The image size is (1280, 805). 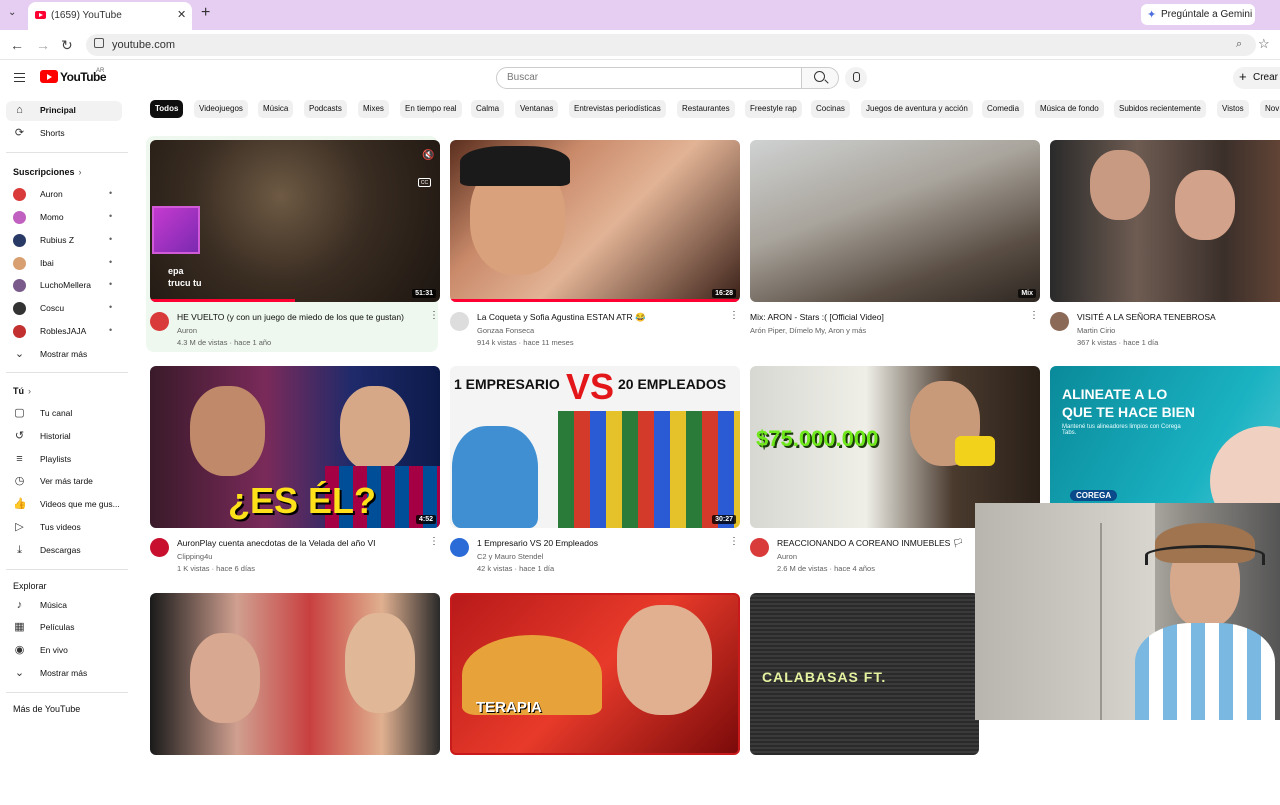 What do you see at coordinates (49, 76) in the screenshot?
I see `youtube-logo-icon` at bounding box center [49, 76].